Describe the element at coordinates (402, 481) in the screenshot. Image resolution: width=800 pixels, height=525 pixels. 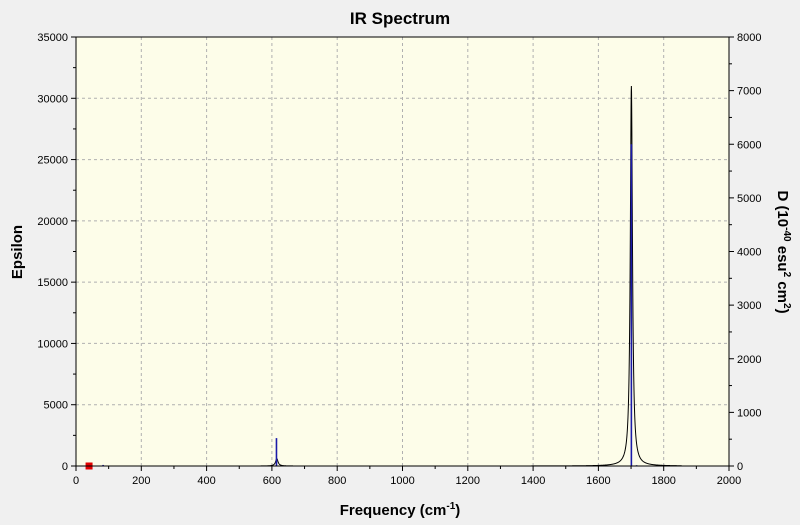
I see `x-tick-label-5: 1000` at that location.